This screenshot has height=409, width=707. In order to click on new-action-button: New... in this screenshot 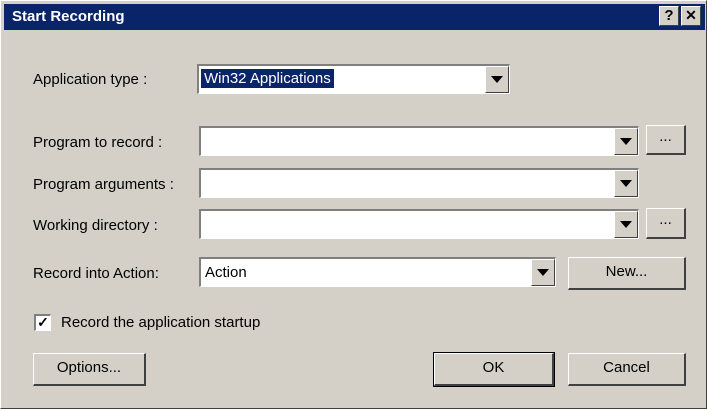, I will do `click(627, 273)`.